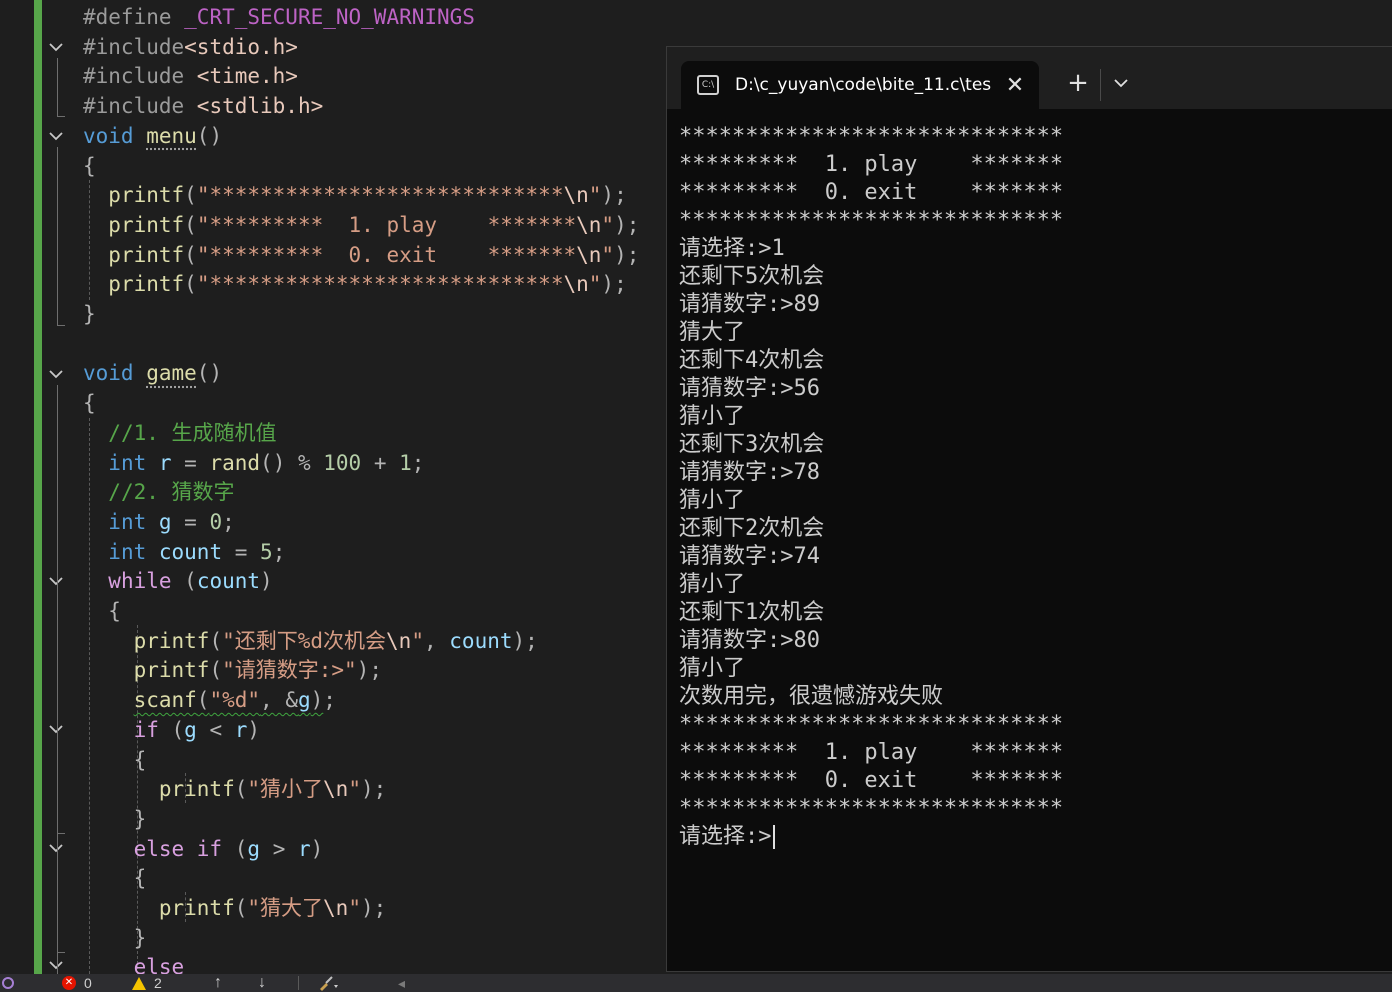 This screenshot has height=992, width=1392. Describe the element at coordinates (380, 195) in the screenshot. I see `code-token: "****************************` at that location.